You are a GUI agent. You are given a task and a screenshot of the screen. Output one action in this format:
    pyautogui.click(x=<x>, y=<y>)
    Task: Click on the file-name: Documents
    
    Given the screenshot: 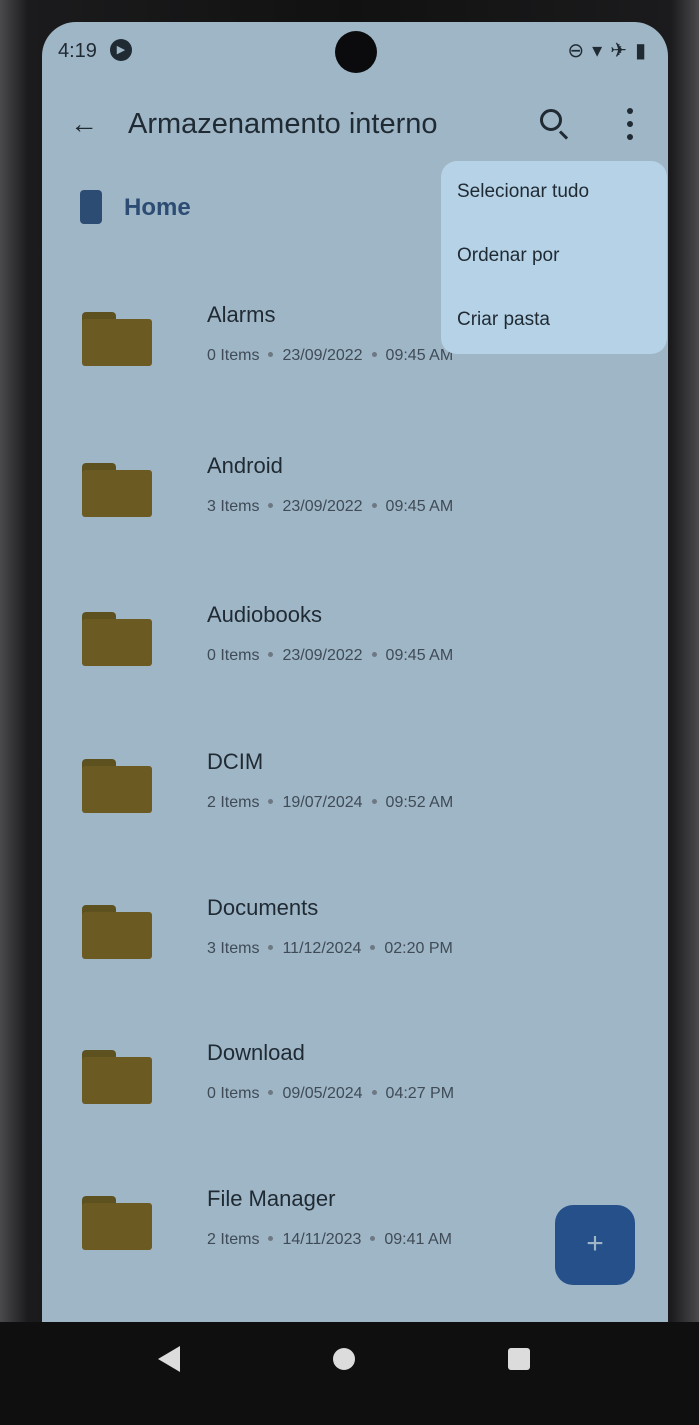 What is the action you would take?
    pyautogui.click(x=263, y=907)
    